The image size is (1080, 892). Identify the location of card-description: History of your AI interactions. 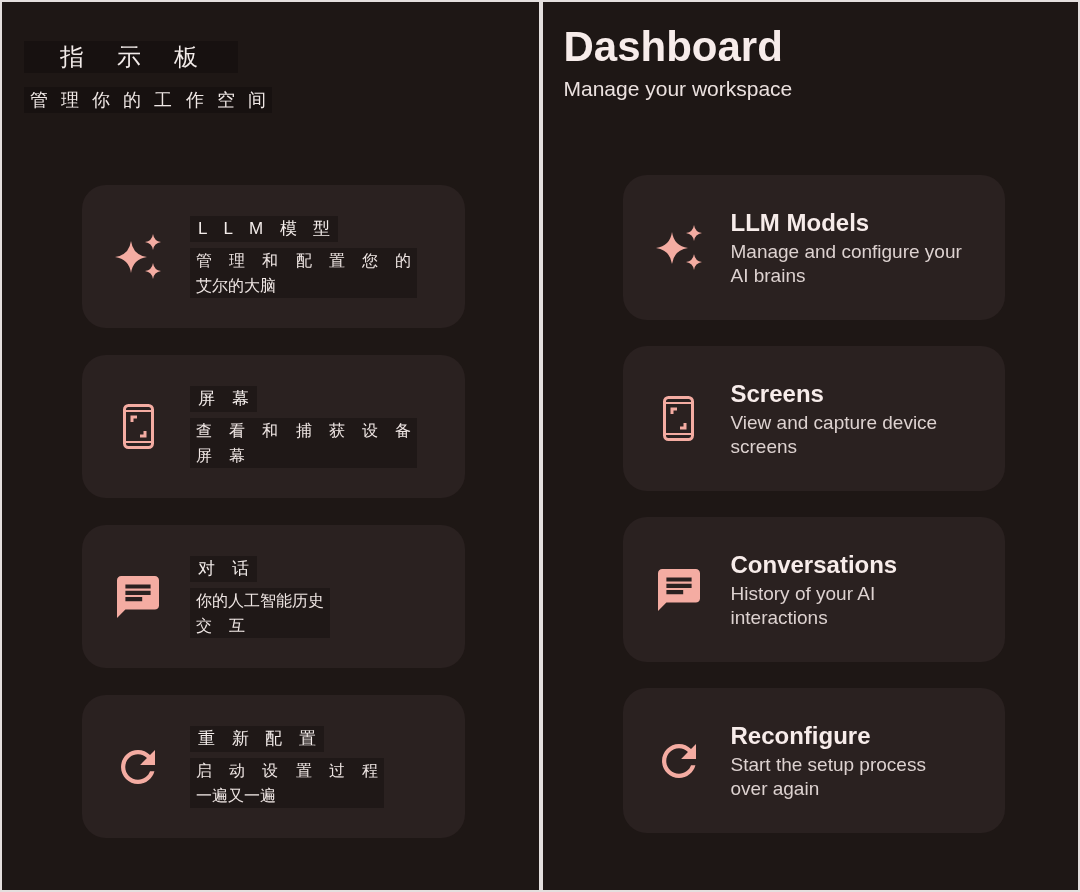
(803, 605).